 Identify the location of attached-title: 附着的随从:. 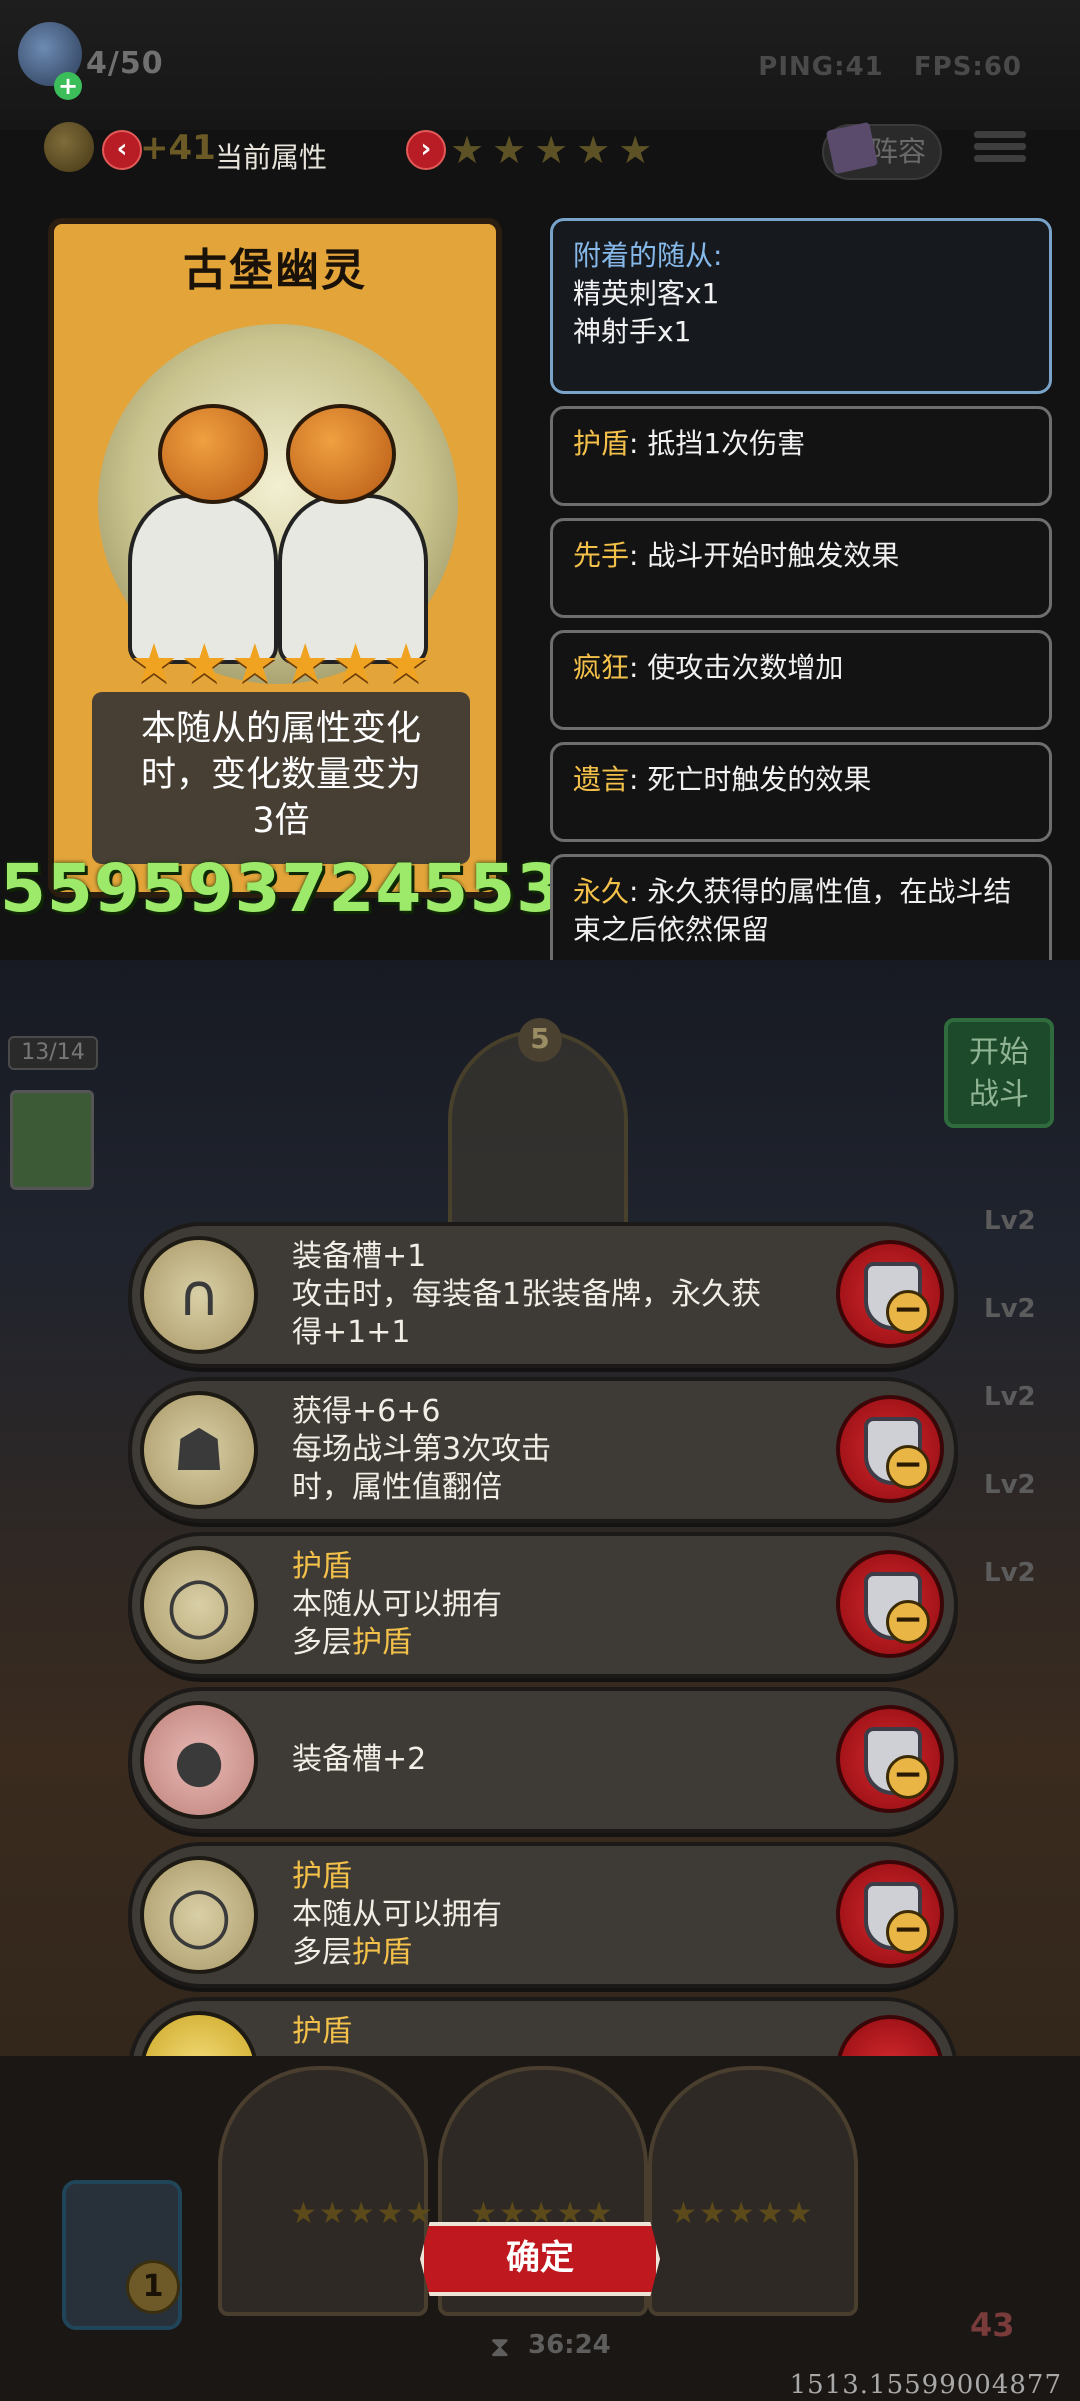
(648, 255).